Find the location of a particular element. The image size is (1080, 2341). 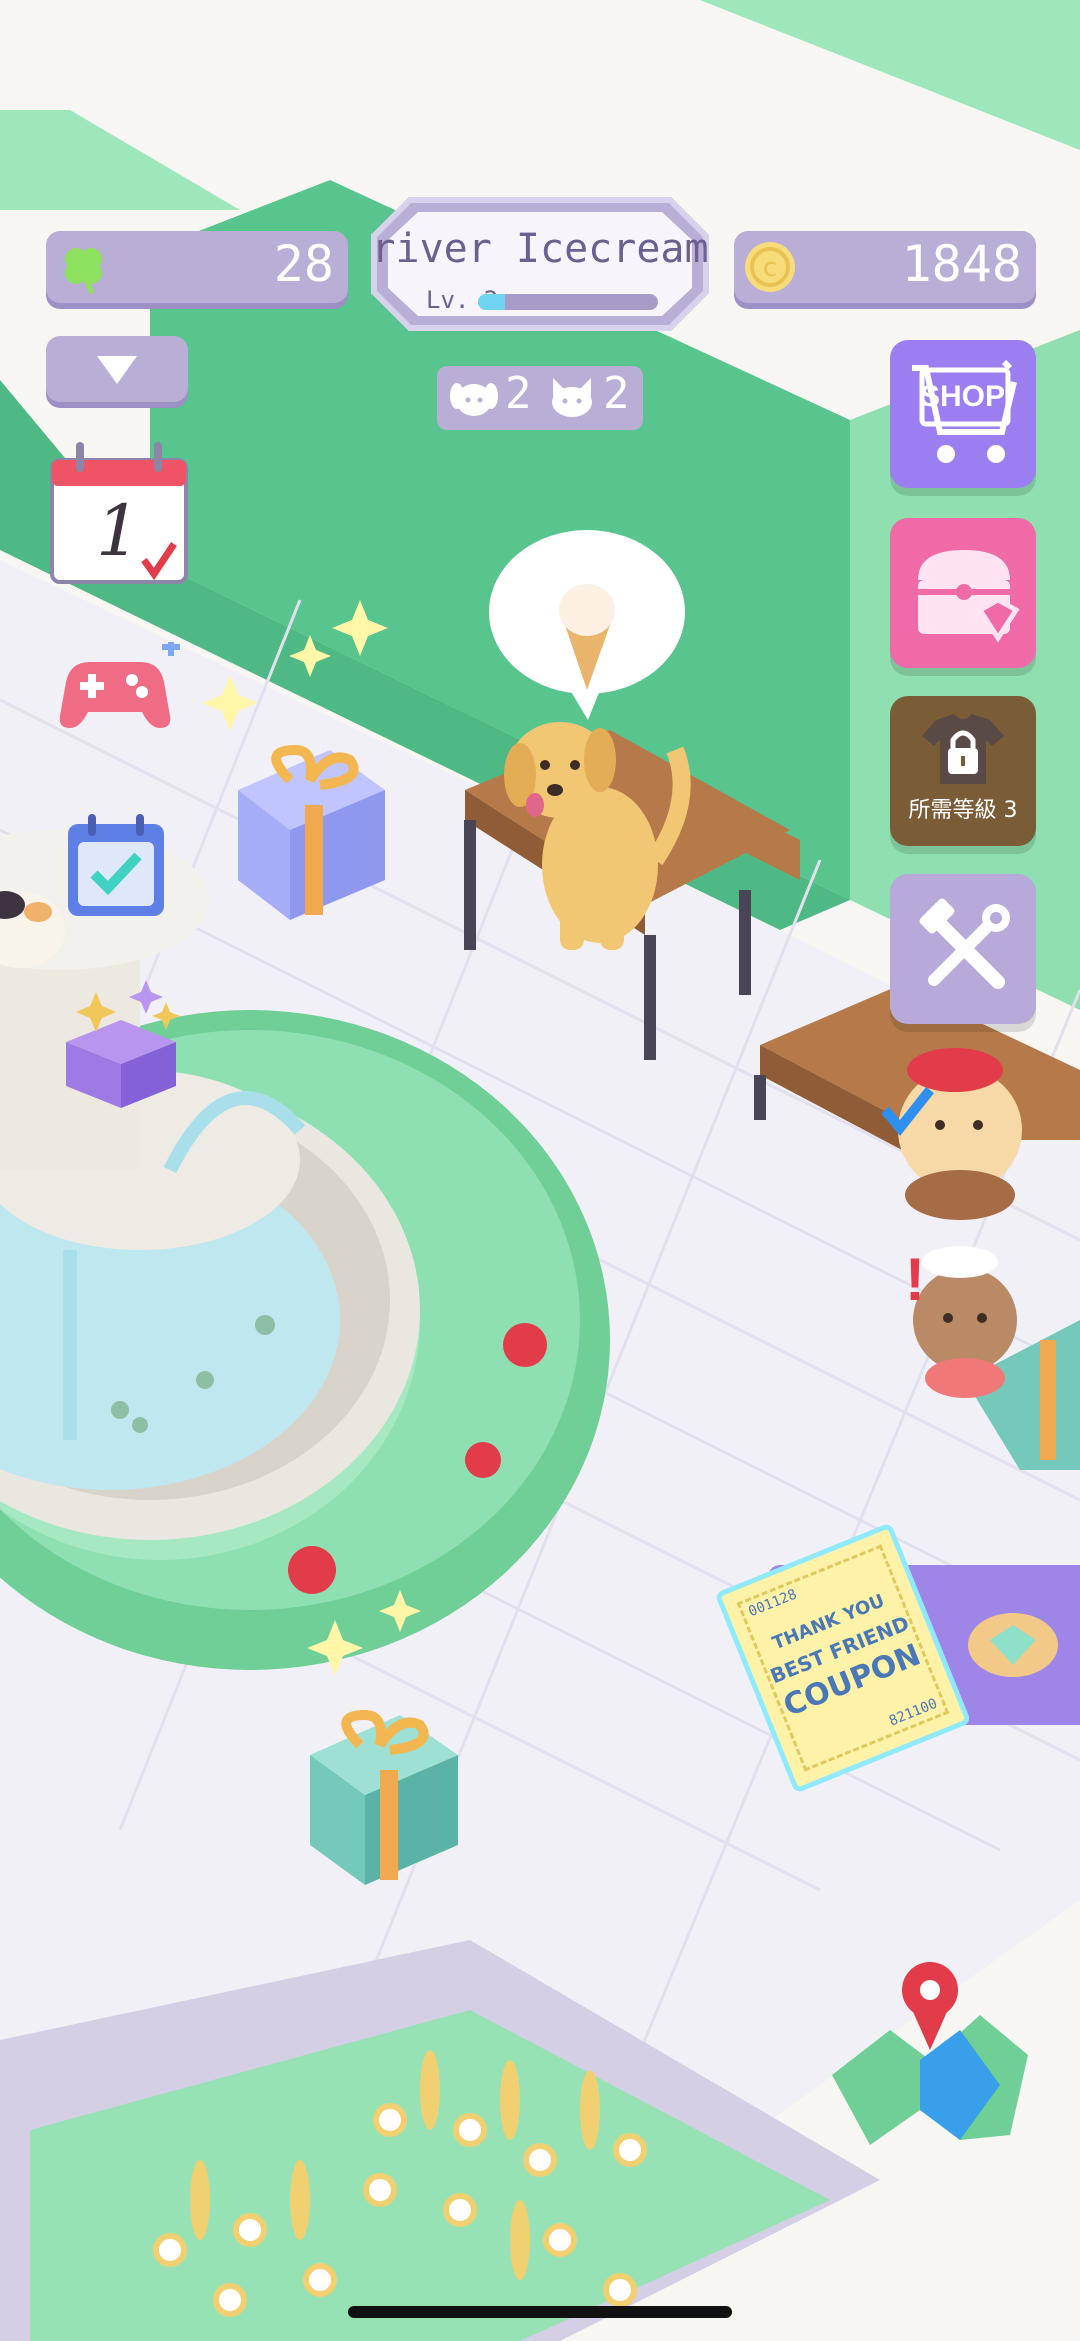

map-button is located at coordinates (930, 2050).